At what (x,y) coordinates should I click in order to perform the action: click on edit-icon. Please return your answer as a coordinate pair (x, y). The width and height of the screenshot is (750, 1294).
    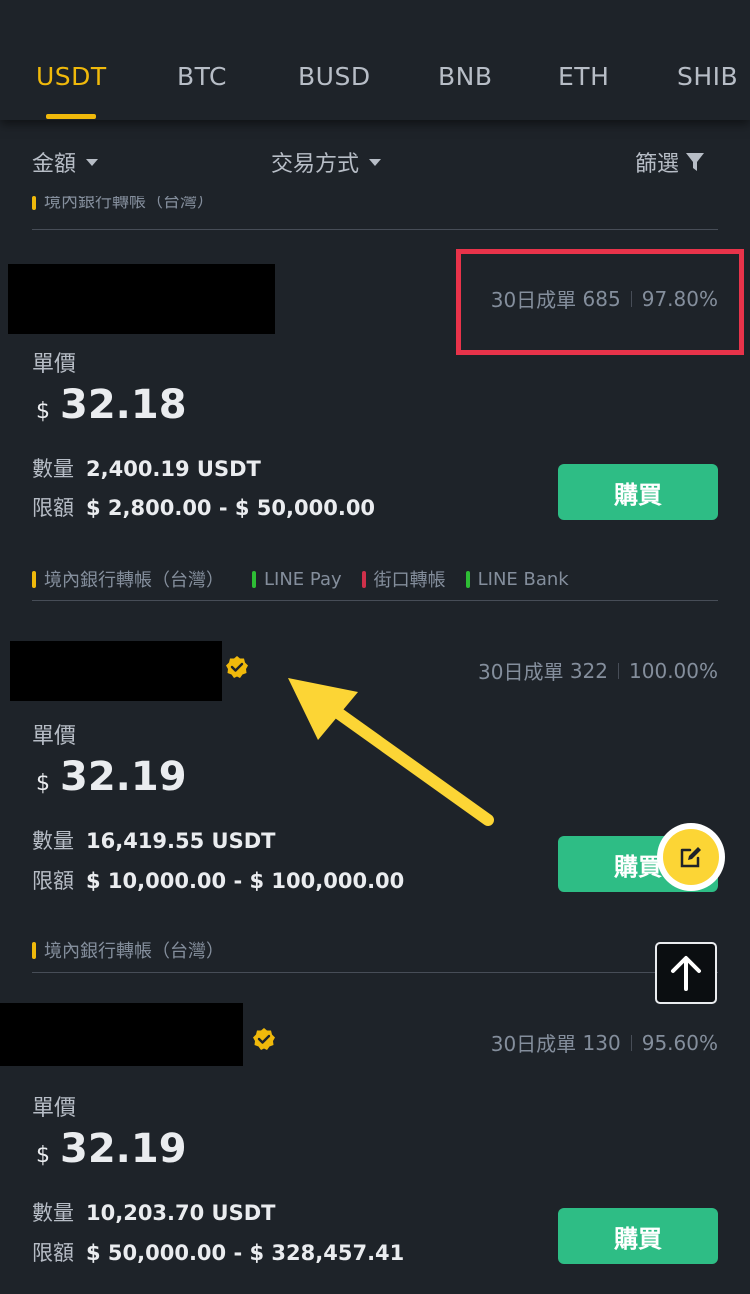
    Looking at the image, I should click on (690, 857).